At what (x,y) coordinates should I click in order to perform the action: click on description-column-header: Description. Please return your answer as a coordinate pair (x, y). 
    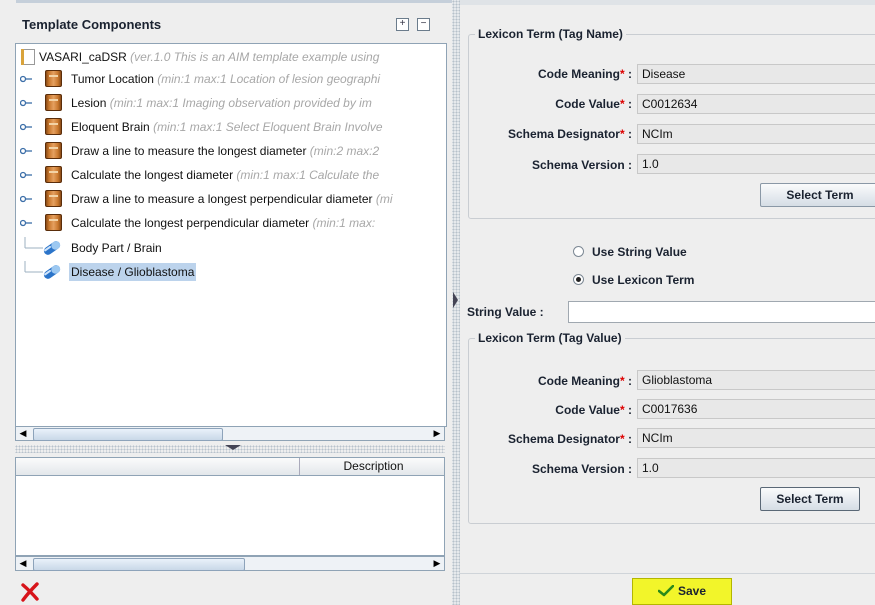
    Looking at the image, I should click on (373, 466).